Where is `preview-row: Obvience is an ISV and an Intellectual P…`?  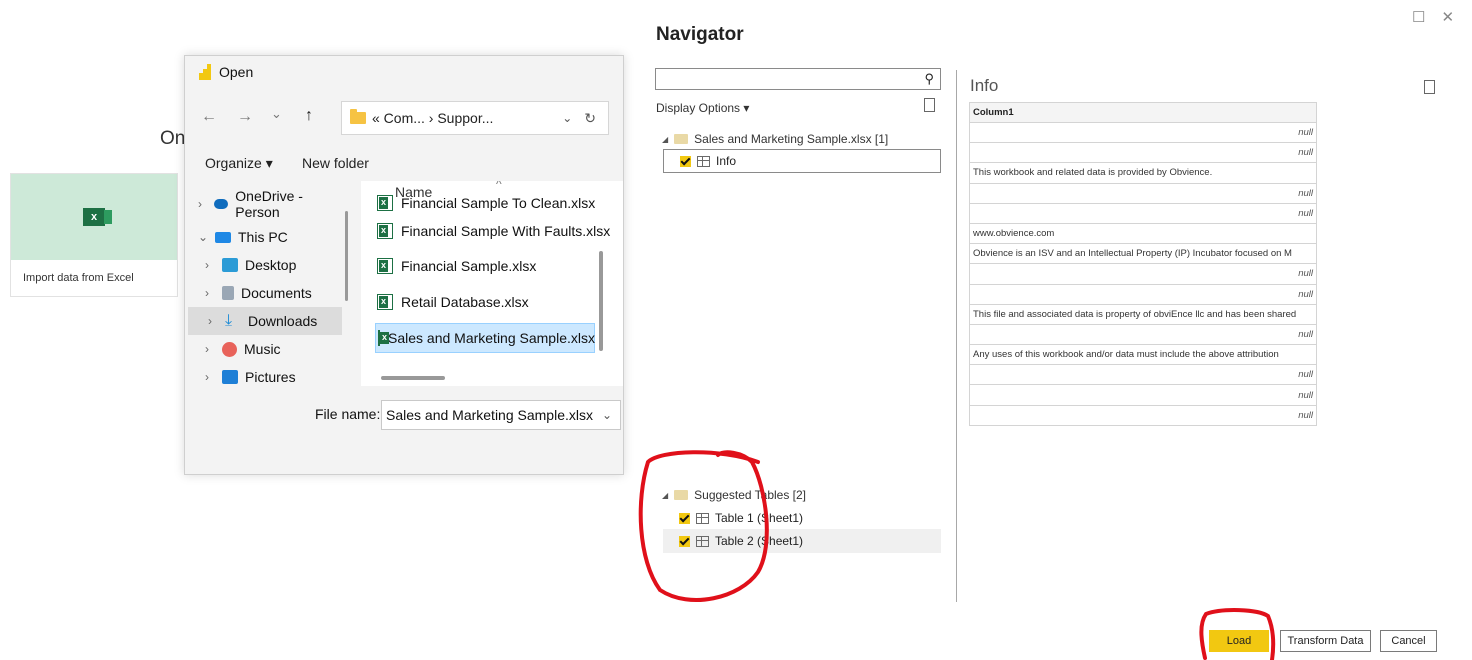
preview-row: Obvience is an ISV and an Intellectual P… is located at coordinates (1143, 254).